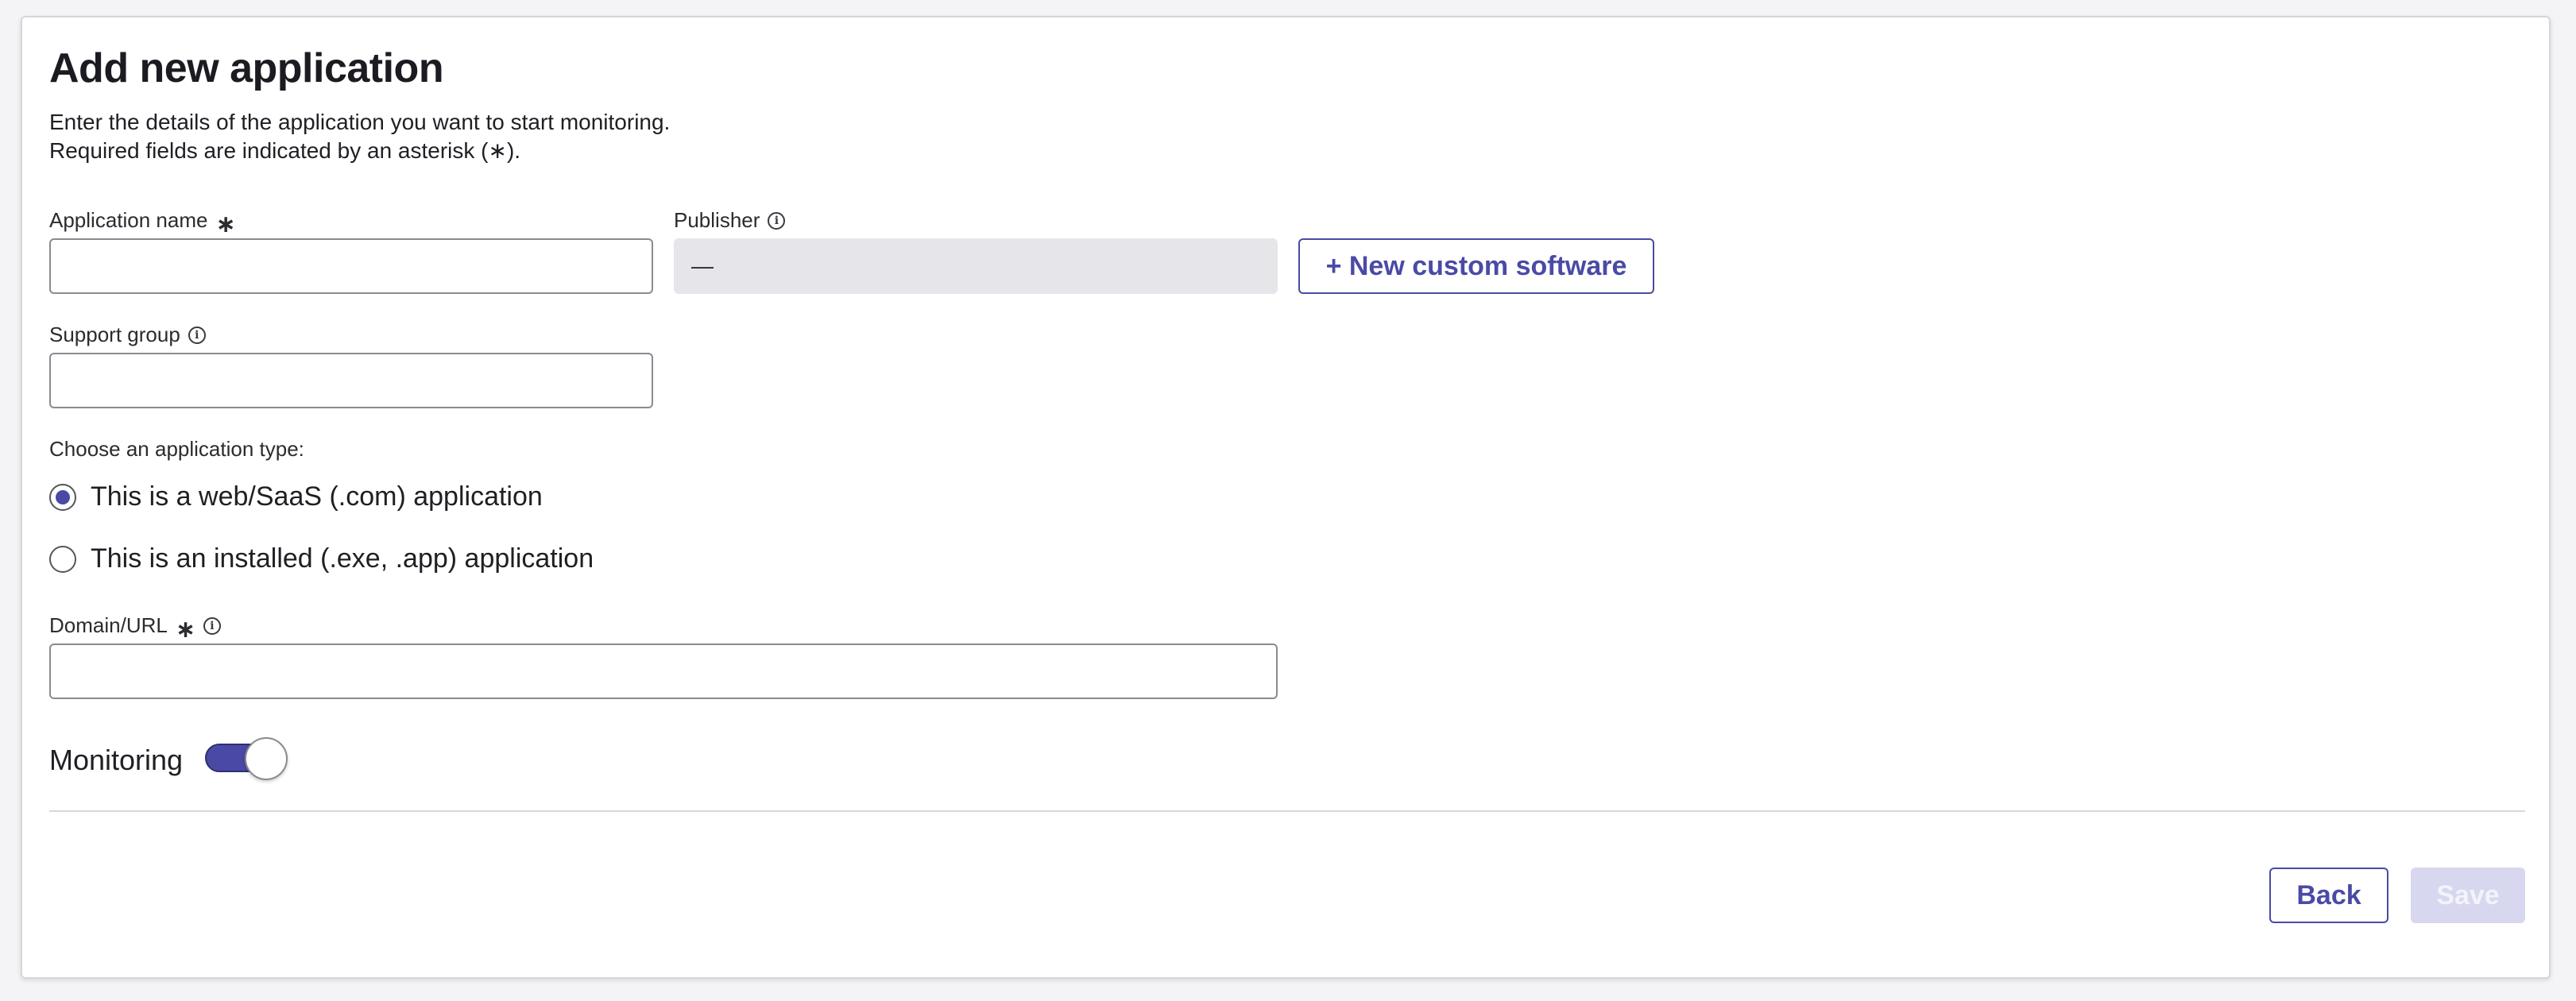  Describe the element at coordinates (663, 671) in the screenshot. I see `domain-url-input` at that location.